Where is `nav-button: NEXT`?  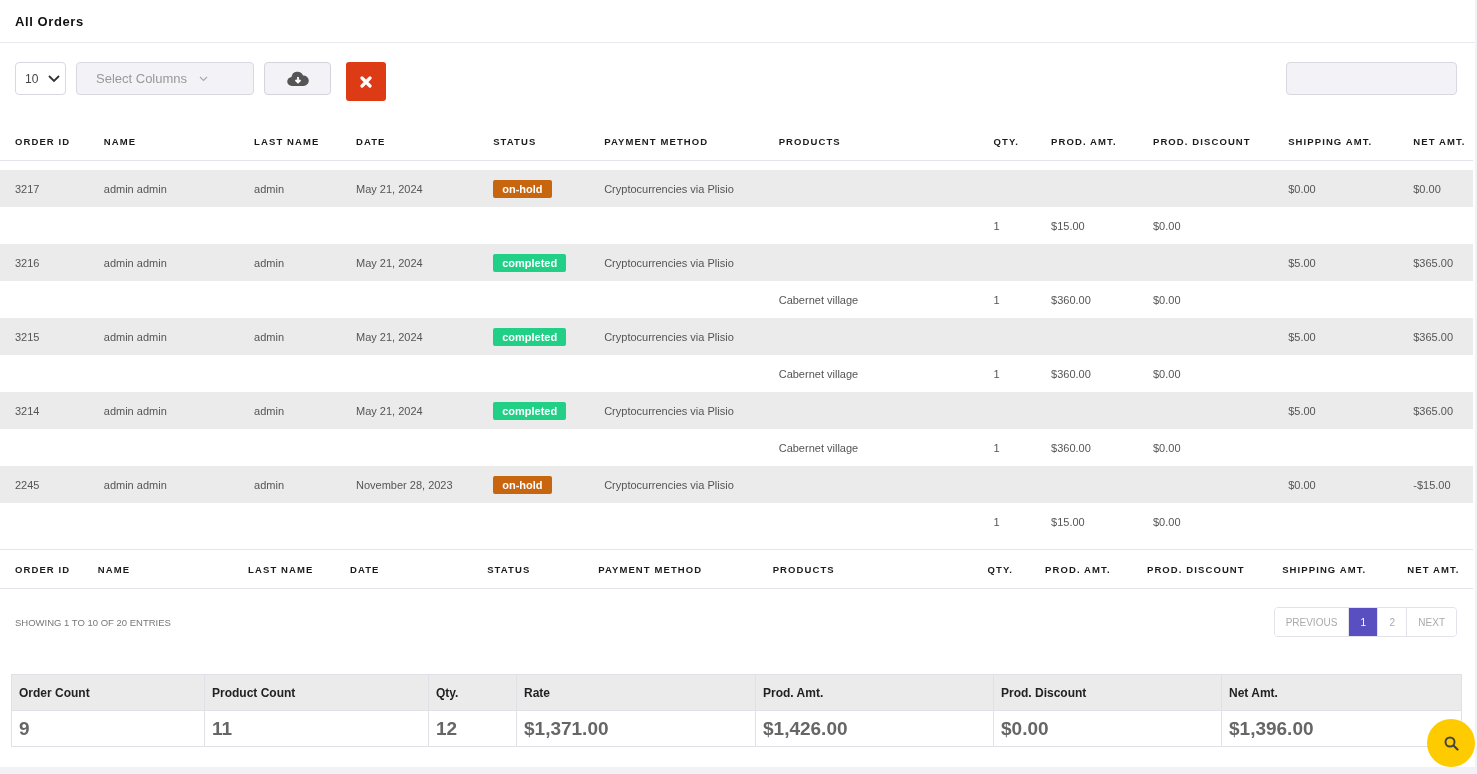 nav-button: NEXT is located at coordinates (1431, 622).